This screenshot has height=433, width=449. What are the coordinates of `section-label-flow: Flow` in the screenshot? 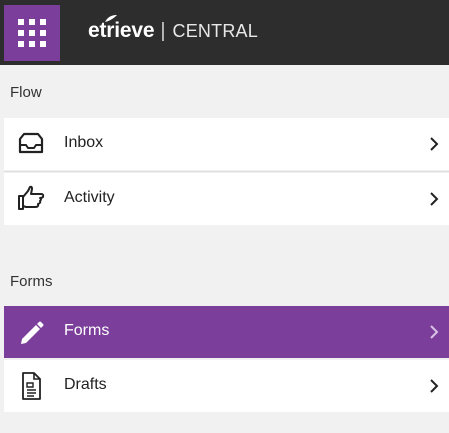 It's located at (26, 92).